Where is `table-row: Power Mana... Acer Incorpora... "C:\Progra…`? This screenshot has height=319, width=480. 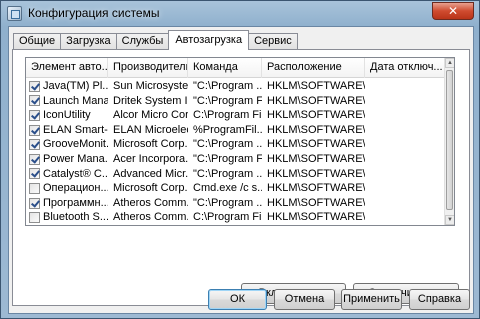
table-row: Power Mana... Acer Incorpora... "C:\Progra… is located at coordinates (235, 159).